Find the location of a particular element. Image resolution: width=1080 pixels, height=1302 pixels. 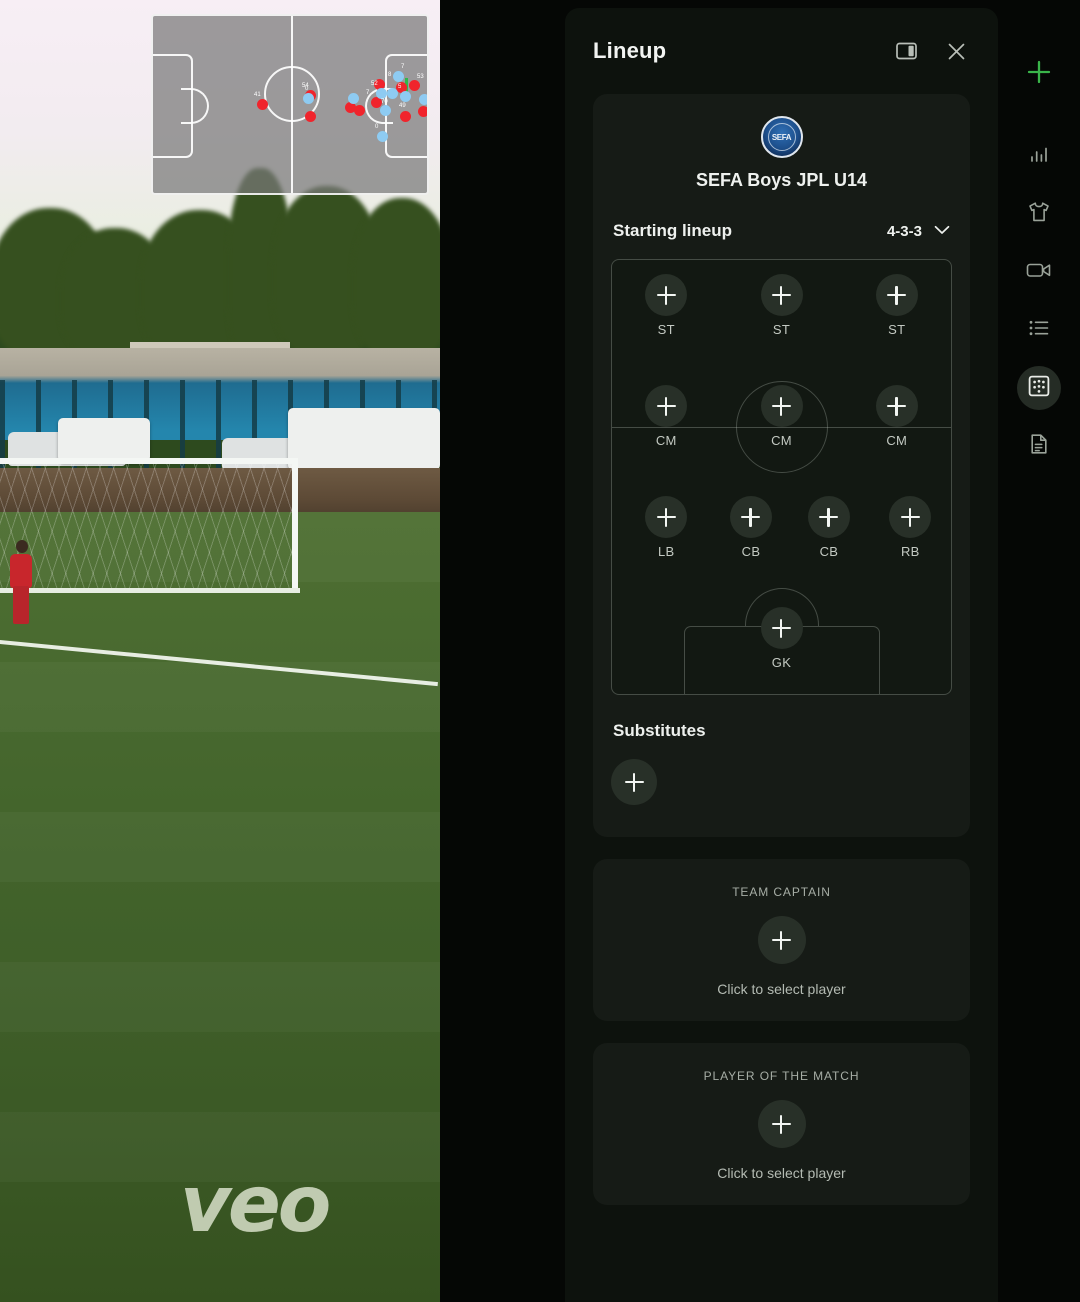

minimap-player-number: 52 is located at coordinates (374, 84).